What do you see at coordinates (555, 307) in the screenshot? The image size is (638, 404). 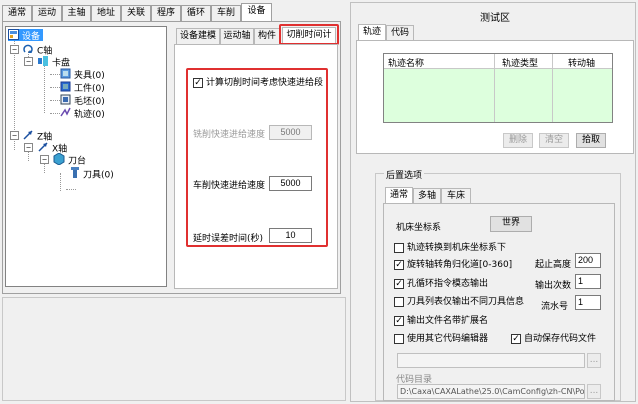 I see `serial-label: 流水号` at bounding box center [555, 307].